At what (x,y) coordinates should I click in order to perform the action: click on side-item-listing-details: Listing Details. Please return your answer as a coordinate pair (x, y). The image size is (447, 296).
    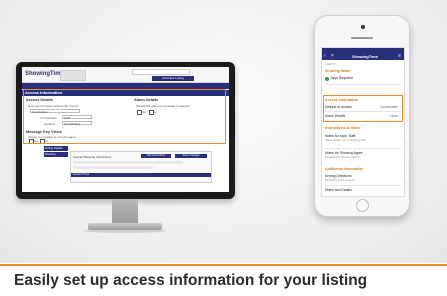
    Looking at the image, I should click on (56, 148).